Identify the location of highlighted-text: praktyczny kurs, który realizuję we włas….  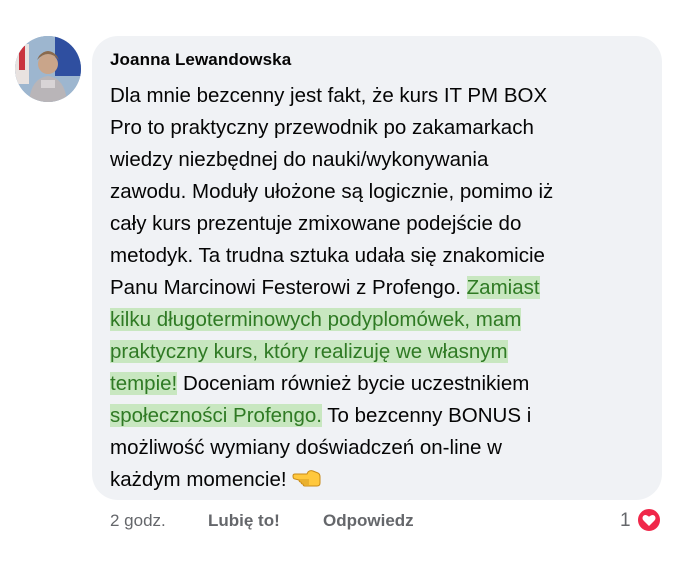
(309, 351).